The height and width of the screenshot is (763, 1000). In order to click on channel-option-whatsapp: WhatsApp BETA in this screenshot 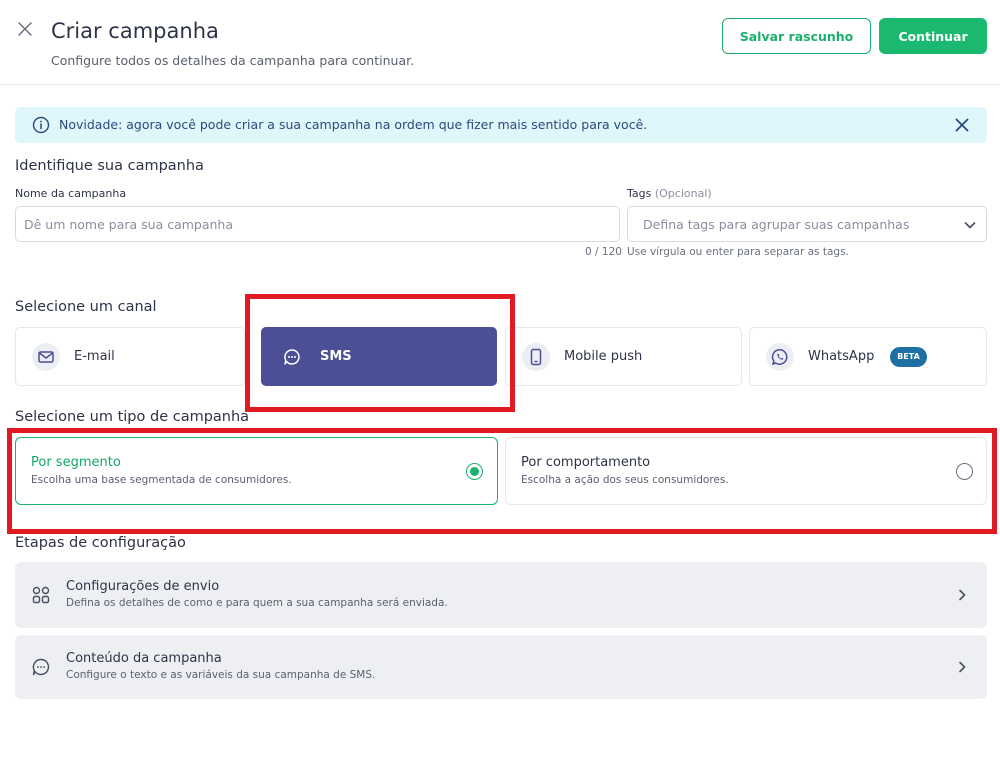, I will do `click(868, 356)`.